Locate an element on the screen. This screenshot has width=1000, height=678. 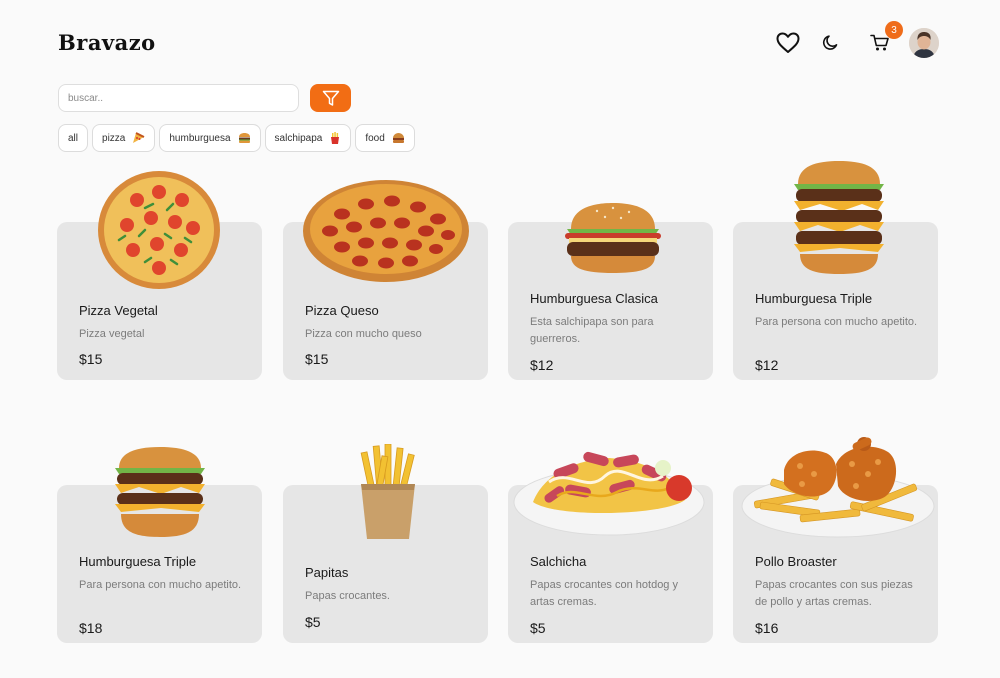
product-name: Pizza Vegetal is located at coordinates (118, 310).